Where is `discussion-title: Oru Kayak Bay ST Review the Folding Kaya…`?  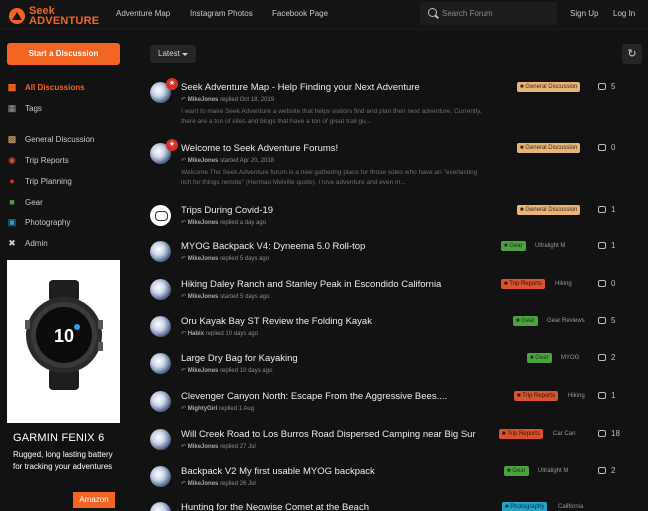 discussion-title: Oru Kayak Bay ST Review the Folding Kaya… is located at coordinates (276, 321).